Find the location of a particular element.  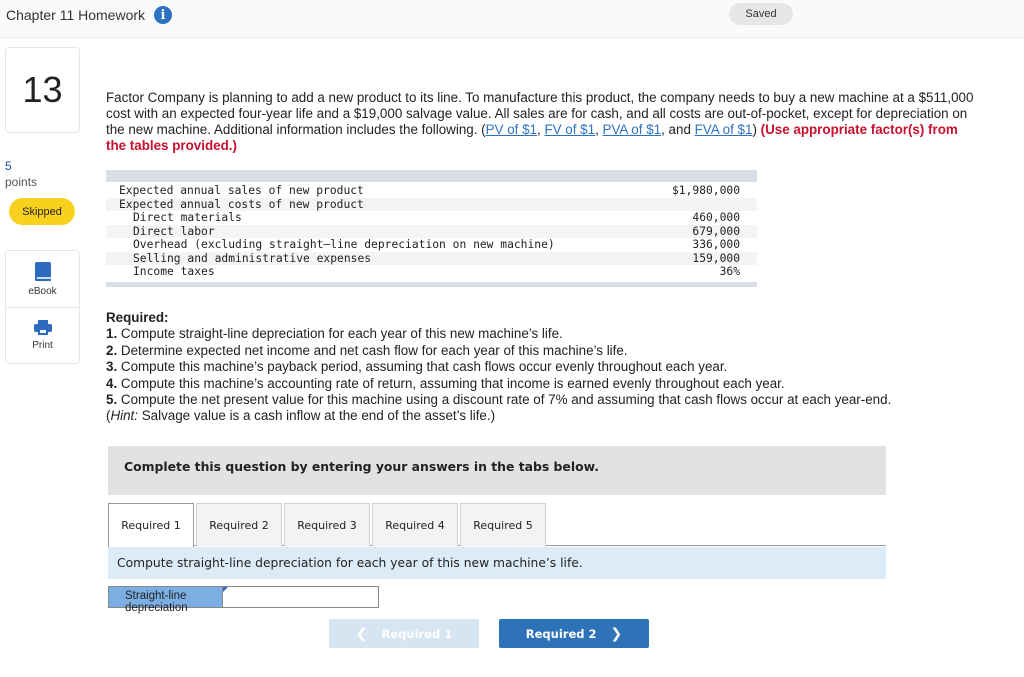

skipped-status-badge: Skipped is located at coordinates (42, 211).